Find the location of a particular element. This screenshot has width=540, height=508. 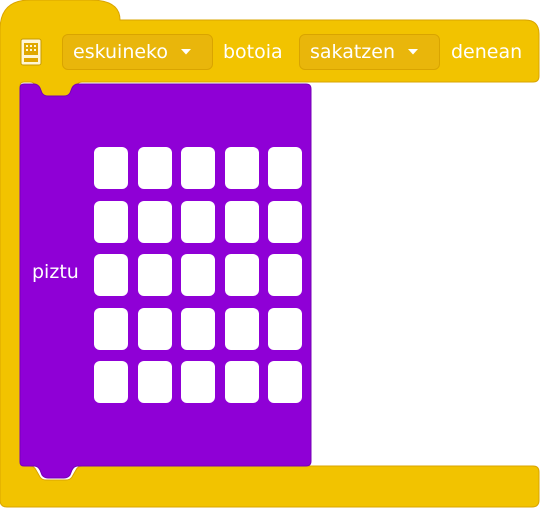

event-block-header: eskuineko botoia sakatzen denean is located at coordinates (270, 52).